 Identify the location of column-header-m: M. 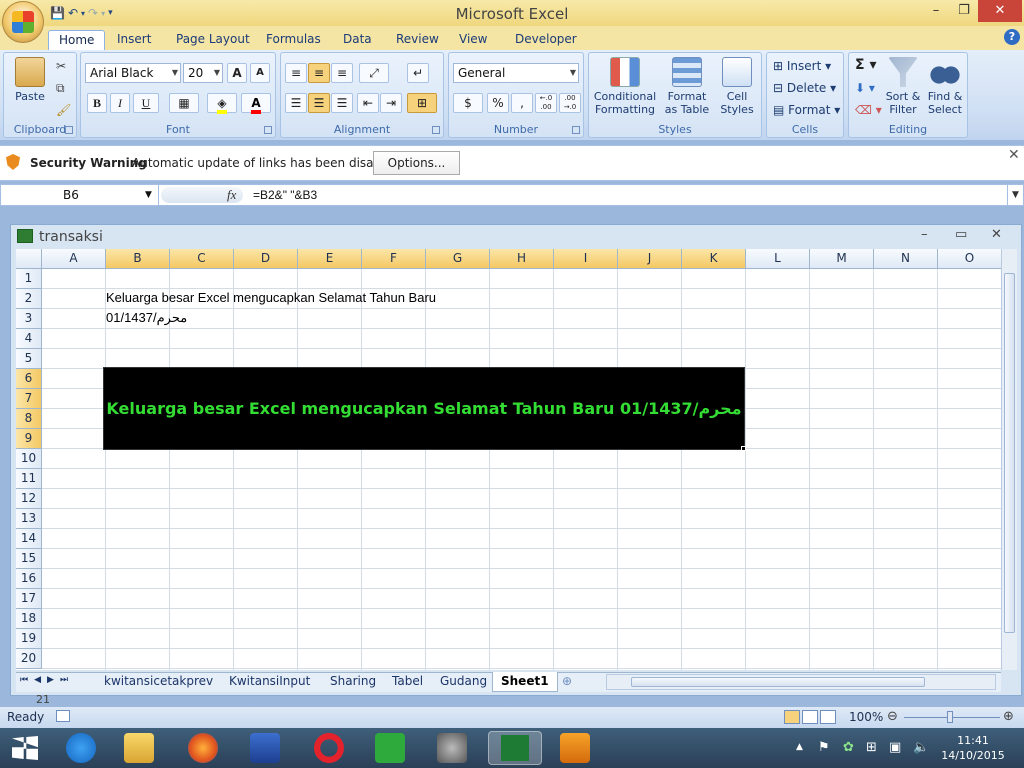
(842, 259).